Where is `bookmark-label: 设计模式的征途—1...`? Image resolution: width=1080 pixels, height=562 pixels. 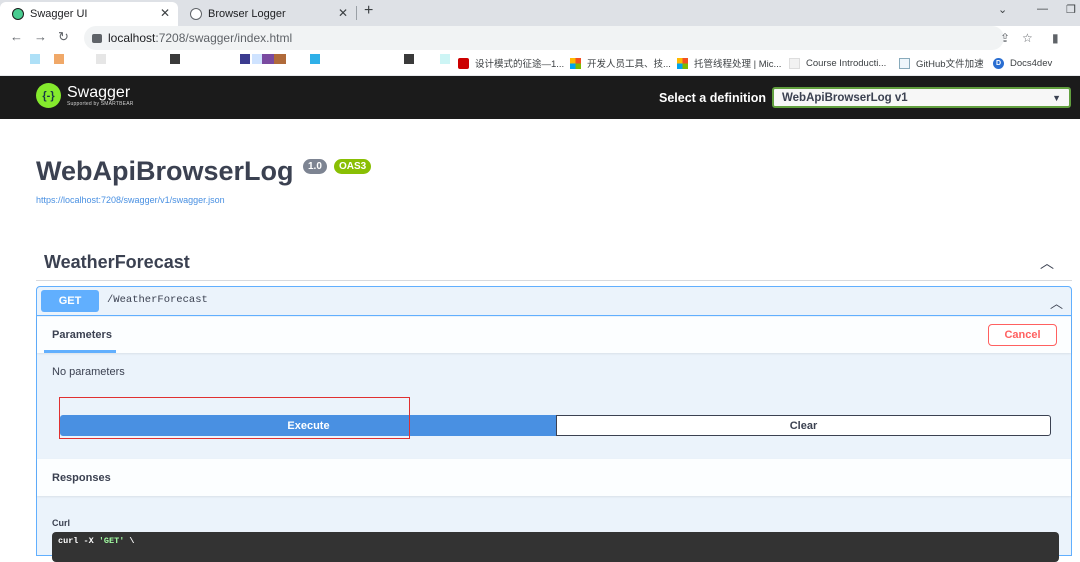
bookmark-label: 设计模式的征途—1... is located at coordinates (520, 64).